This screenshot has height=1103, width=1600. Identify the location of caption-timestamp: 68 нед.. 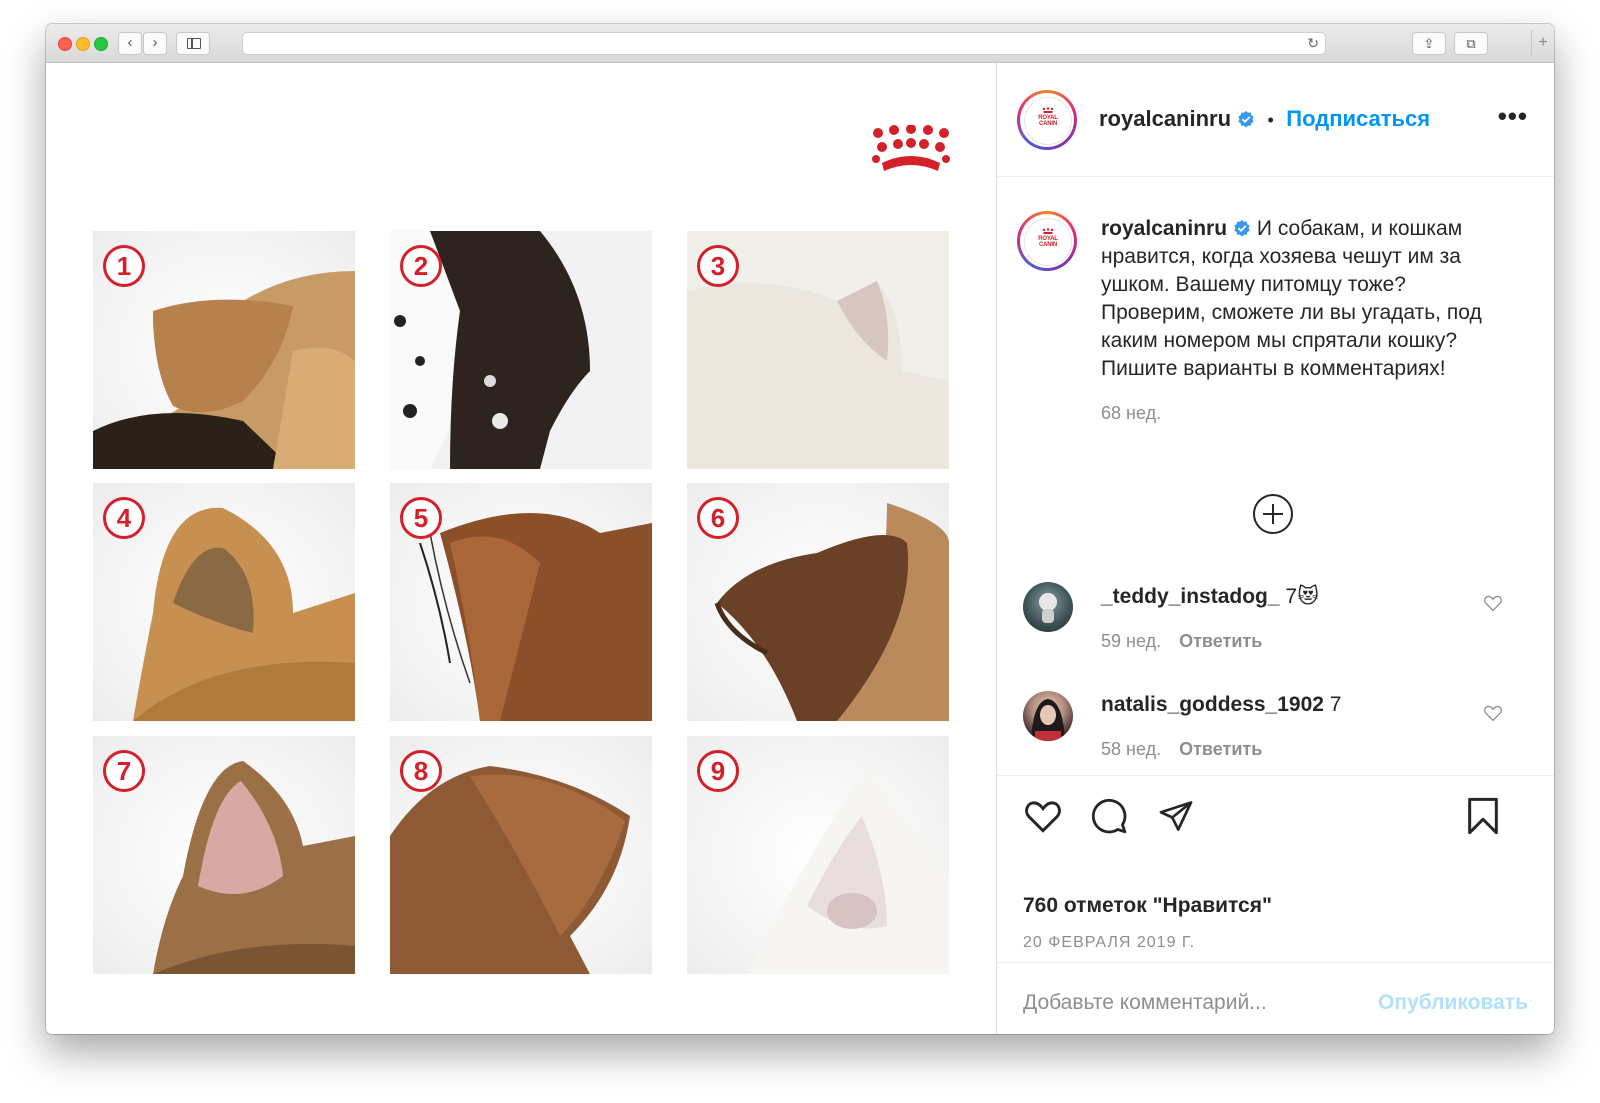
(1131, 413).